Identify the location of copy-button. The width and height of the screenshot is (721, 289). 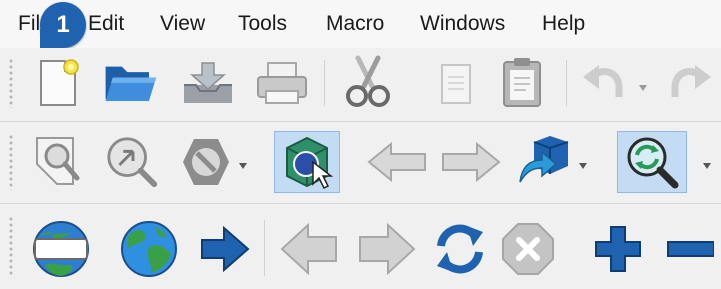
(456, 82).